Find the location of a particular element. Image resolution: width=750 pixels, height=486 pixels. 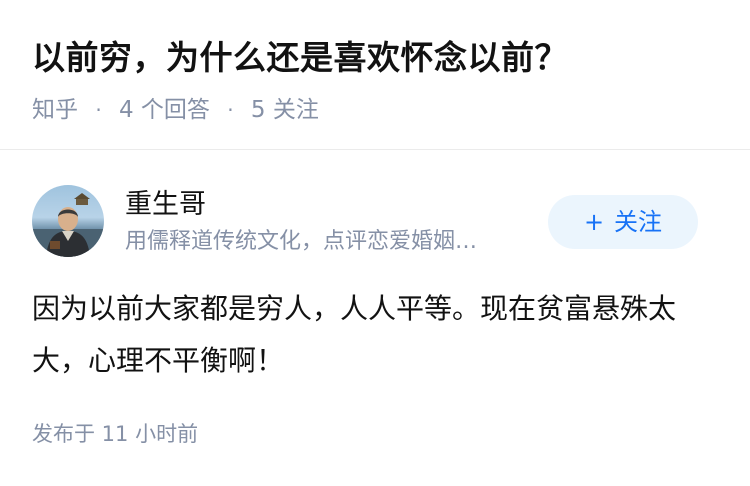

follow-button: + 关注 is located at coordinates (623, 222).